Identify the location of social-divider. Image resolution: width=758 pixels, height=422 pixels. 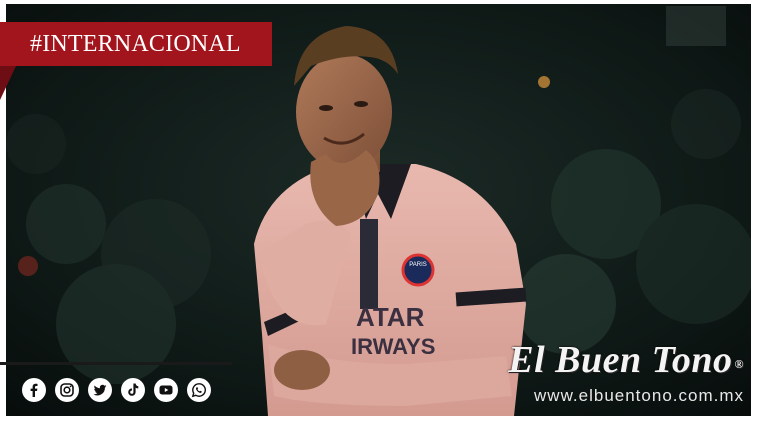
(116, 363).